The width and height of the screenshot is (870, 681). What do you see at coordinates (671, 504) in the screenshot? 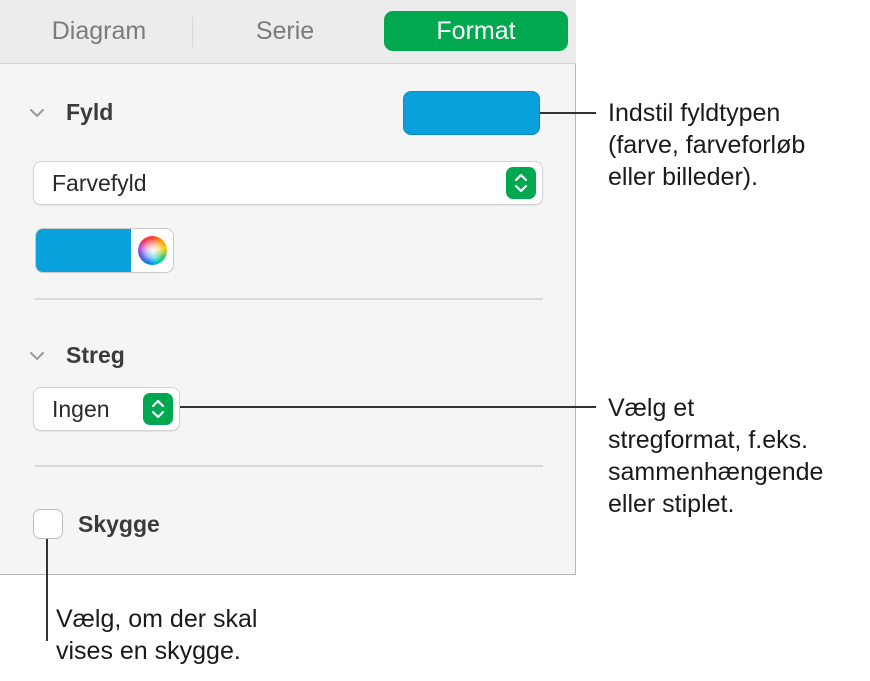
I see `callout-line: eller stiplet.` at bounding box center [671, 504].